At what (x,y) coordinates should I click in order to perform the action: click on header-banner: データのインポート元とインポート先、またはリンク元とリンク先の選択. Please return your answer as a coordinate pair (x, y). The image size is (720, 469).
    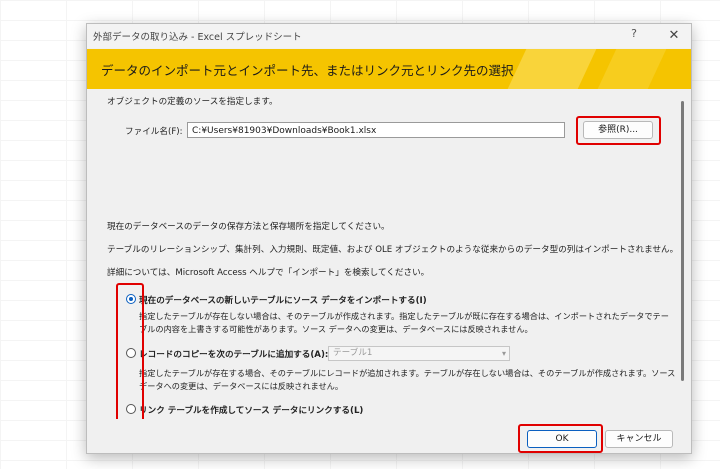
    Looking at the image, I should click on (389, 69).